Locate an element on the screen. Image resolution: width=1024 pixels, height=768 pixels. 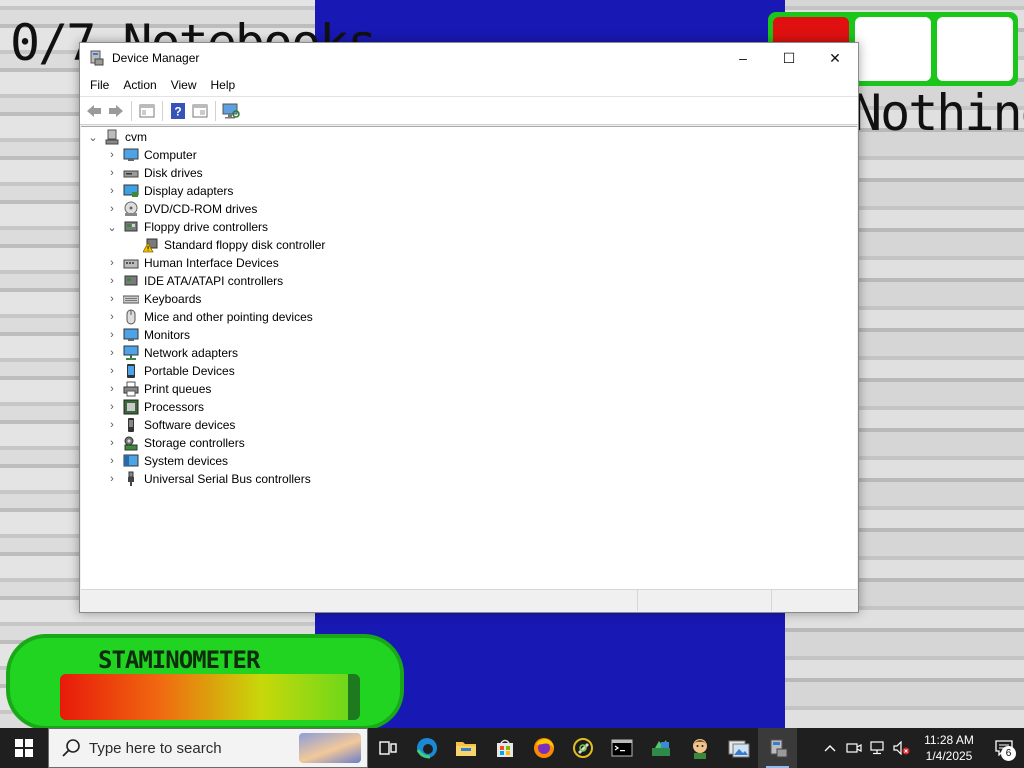
window-title: Device Manager is located at coordinates (156, 58).